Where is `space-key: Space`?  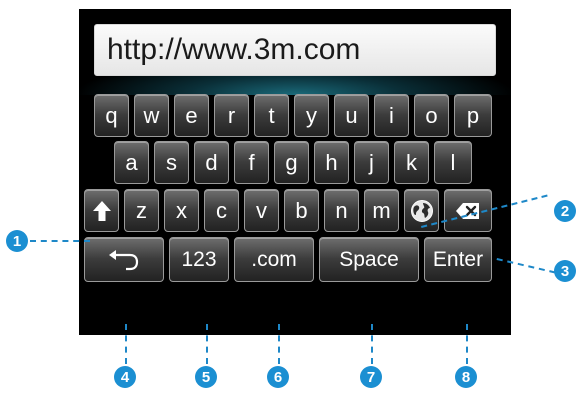
space-key: Space is located at coordinates (369, 259).